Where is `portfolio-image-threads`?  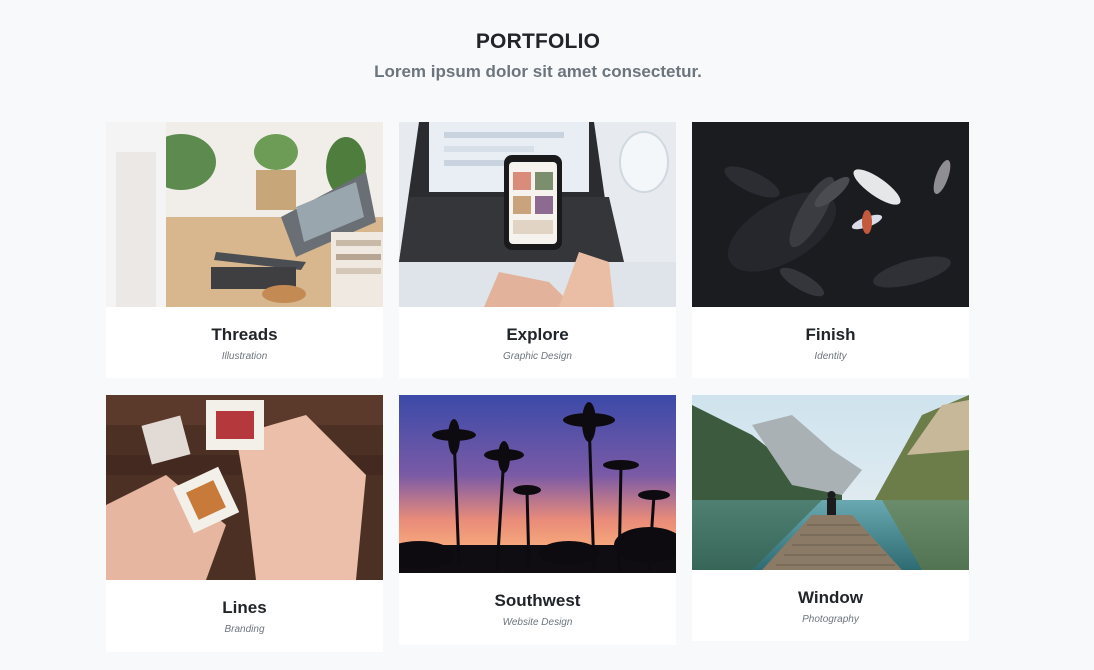
portfolio-image-threads is located at coordinates (244, 214).